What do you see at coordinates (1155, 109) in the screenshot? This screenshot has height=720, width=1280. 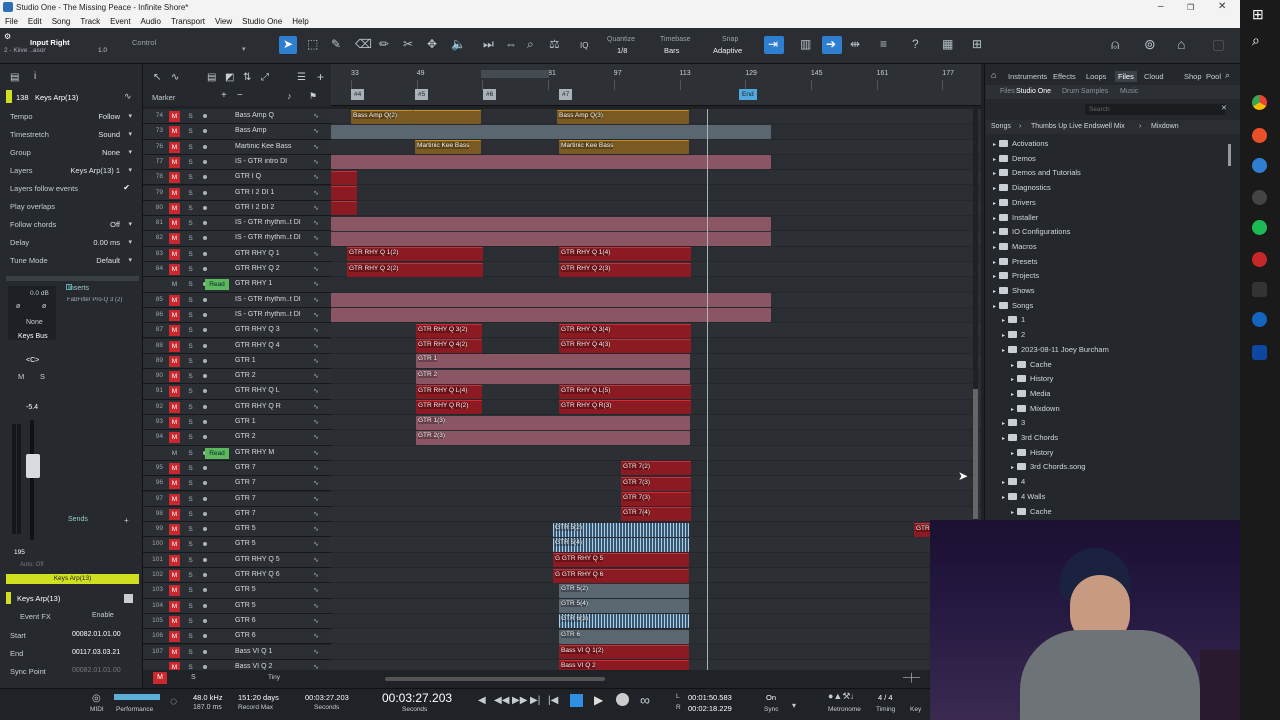 I see `browser-search: Search` at bounding box center [1155, 109].